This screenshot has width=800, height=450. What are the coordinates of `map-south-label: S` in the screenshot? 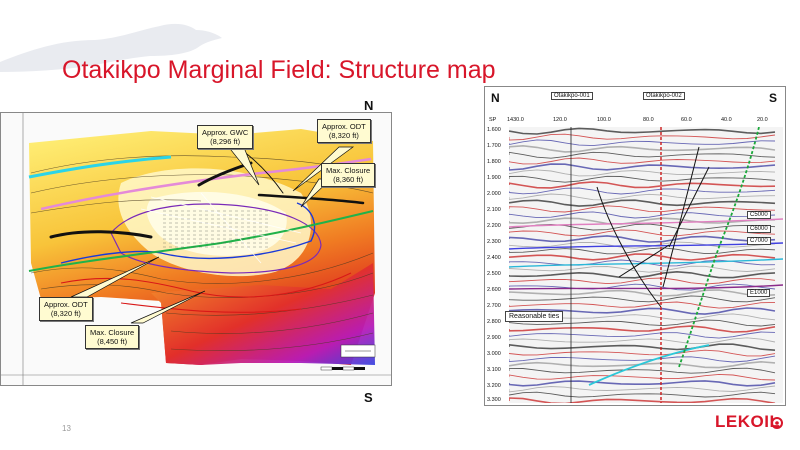 It's located at (368, 397).